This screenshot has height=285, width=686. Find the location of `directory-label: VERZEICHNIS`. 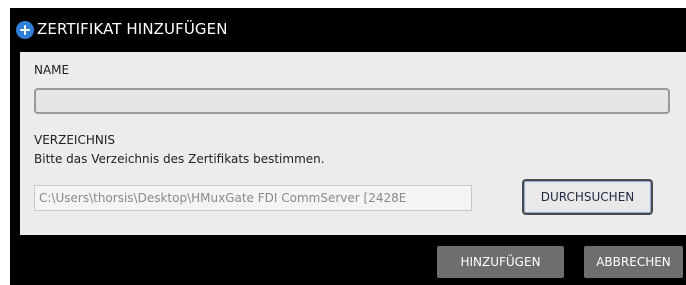

directory-label: VERZEICHNIS is located at coordinates (75, 140).